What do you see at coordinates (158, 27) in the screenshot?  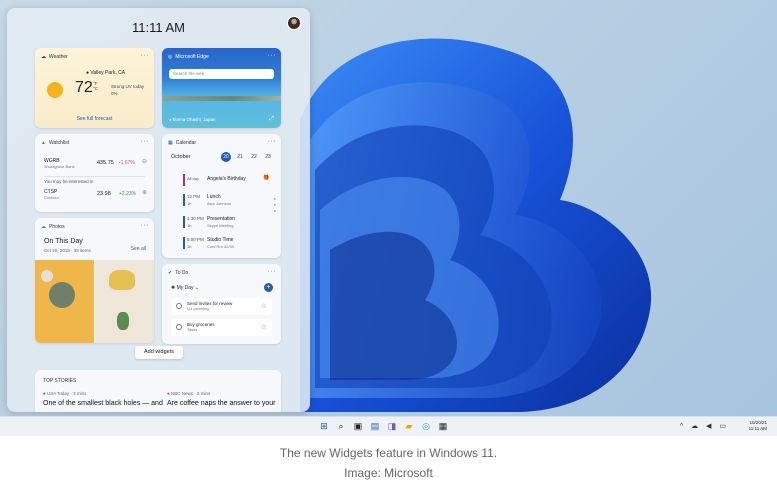 I see `board-clock: 11:11 AM` at bounding box center [158, 27].